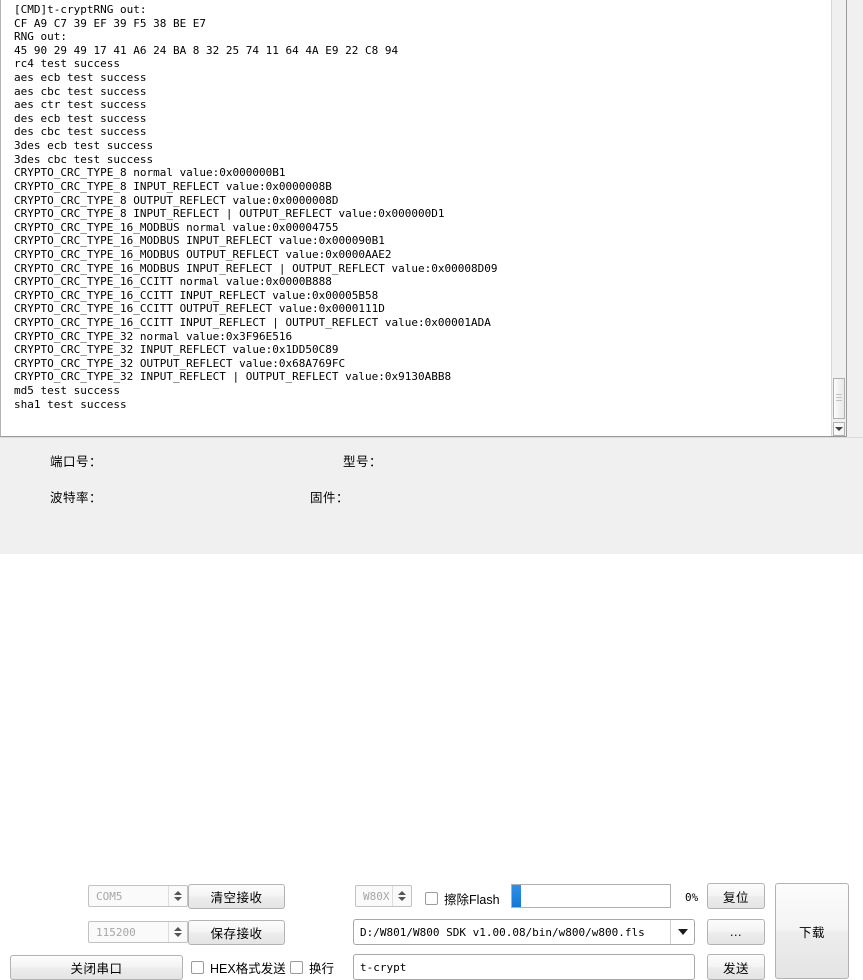  What do you see at coordinates (839, 210) in the screenshot?
I see `scrollbar-track` at bounding box center [839, 210].